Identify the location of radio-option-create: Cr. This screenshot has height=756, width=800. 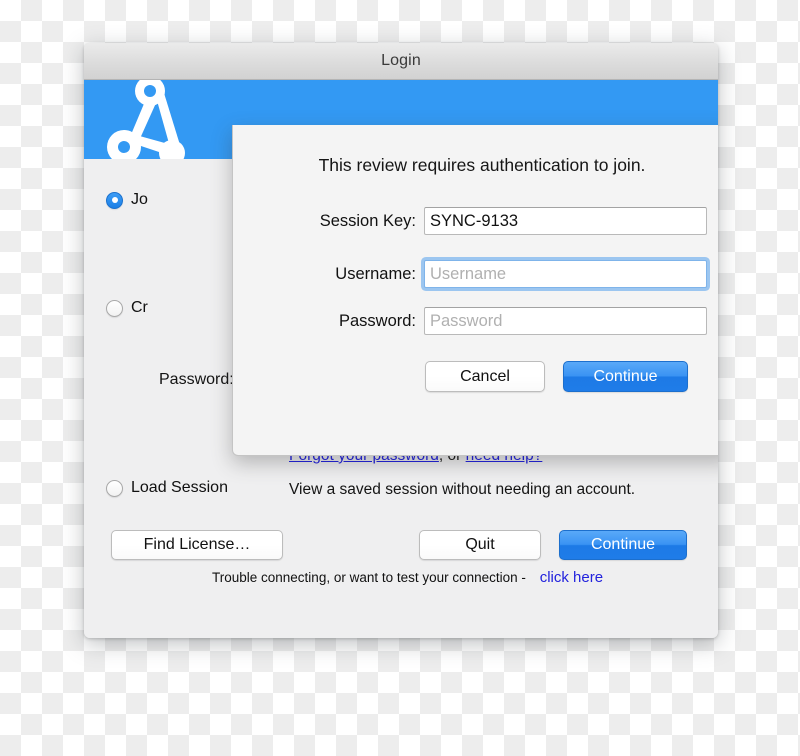
(127, 308).